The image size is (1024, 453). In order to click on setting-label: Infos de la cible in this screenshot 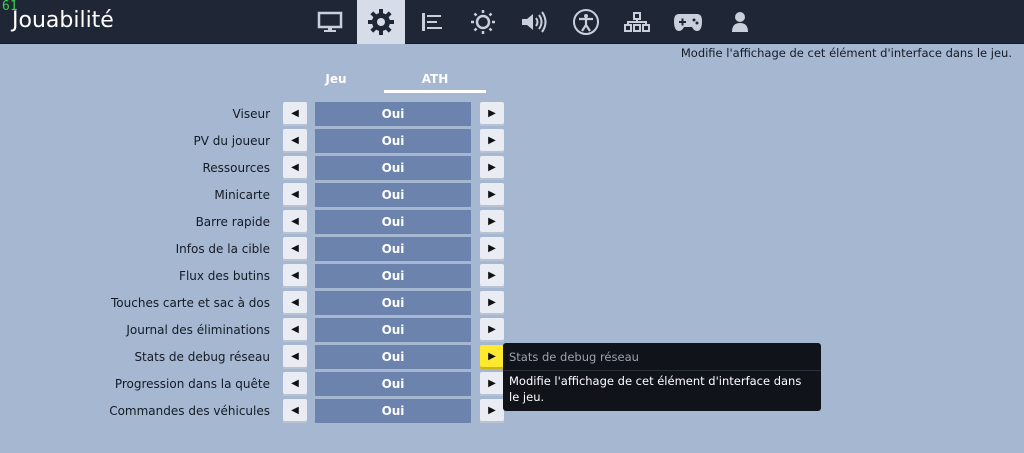, I will do `click(222, 249)`.